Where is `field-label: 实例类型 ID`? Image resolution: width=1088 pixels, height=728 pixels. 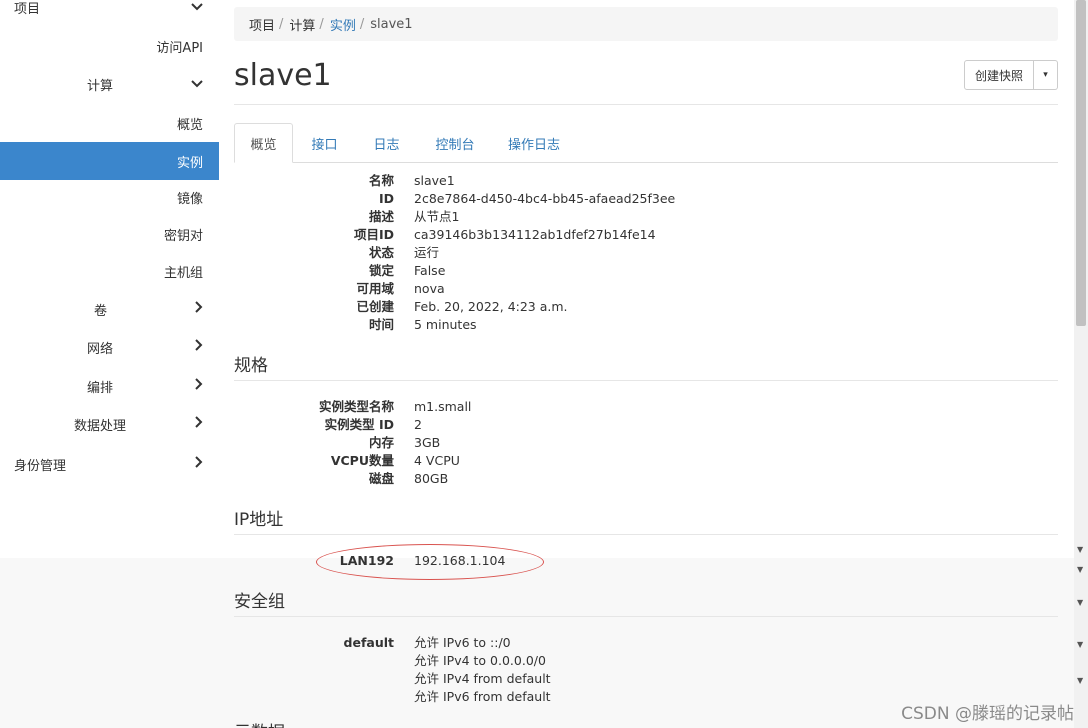
field-label: 实例类型 ID is located at coordinates (359, 424).